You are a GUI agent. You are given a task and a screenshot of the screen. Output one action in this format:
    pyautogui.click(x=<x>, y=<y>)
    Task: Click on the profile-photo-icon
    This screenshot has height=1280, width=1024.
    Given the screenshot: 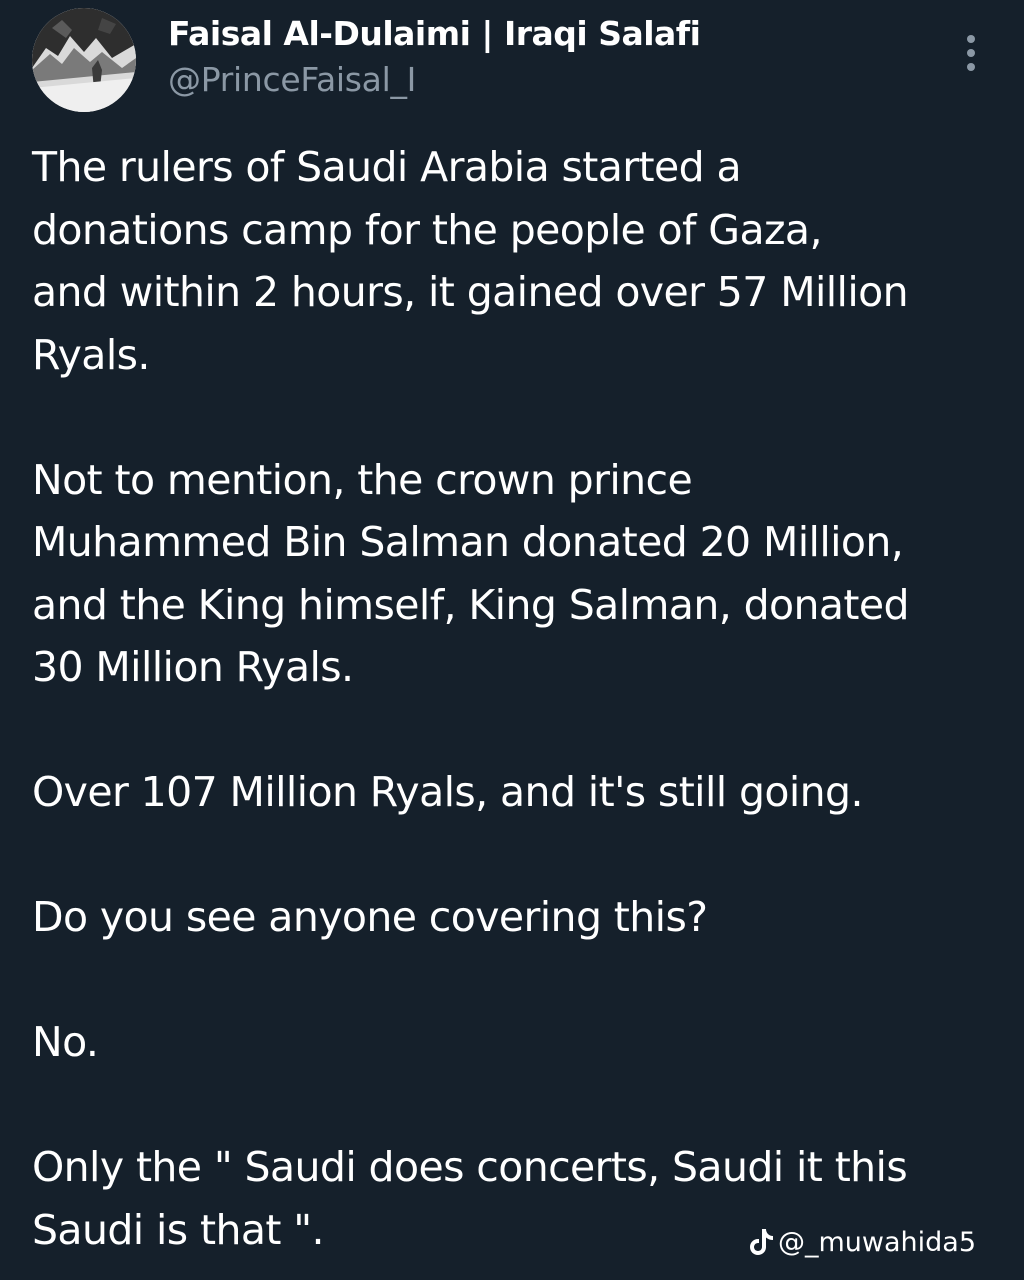 What is the action you would take?
    pyautogui.click(x=84, y=60)
    